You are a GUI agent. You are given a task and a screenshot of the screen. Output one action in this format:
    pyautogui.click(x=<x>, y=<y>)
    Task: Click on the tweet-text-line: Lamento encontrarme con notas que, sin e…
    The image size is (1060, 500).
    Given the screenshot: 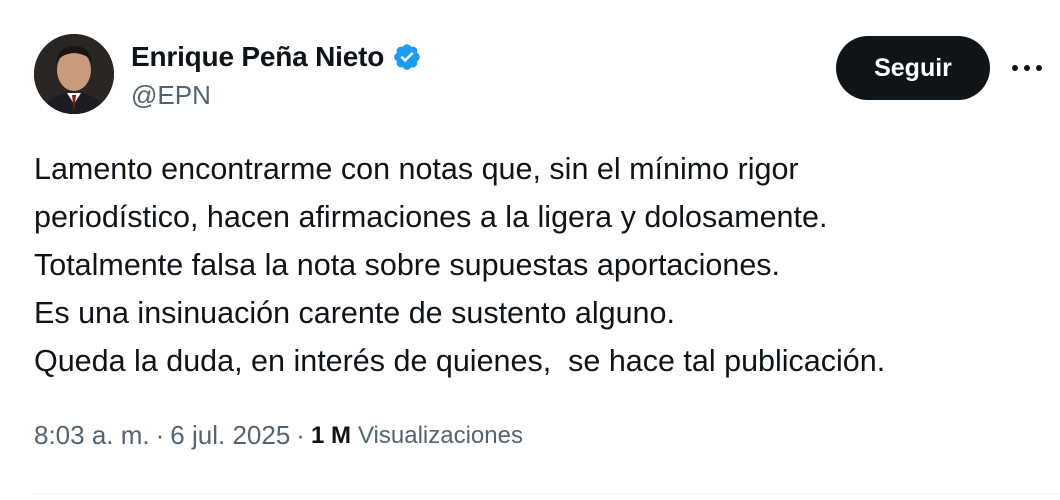 What is the action you would take?
    pyautogui.click(x=416, y=169)
    